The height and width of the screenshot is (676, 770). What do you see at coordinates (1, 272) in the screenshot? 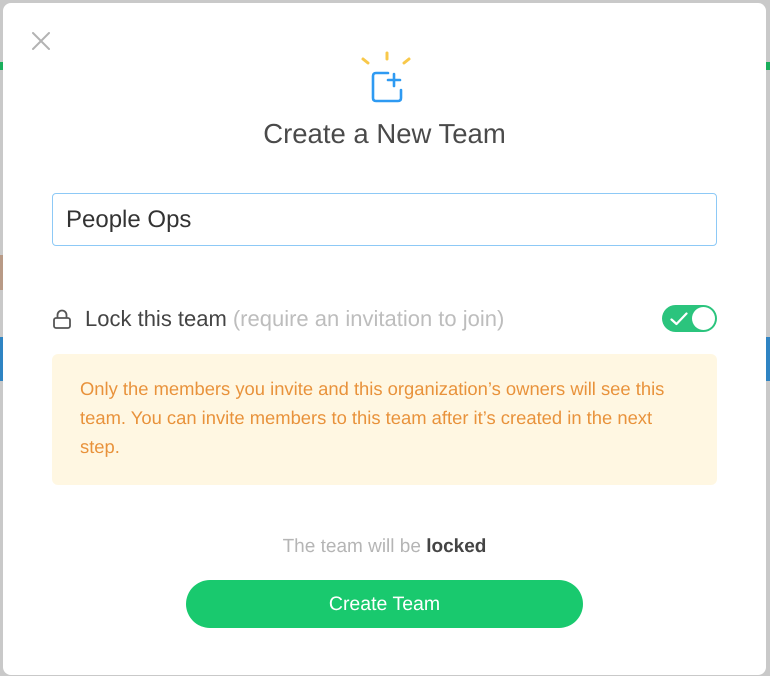
I see `photo-placeholder` at bounding box center [1, 272].